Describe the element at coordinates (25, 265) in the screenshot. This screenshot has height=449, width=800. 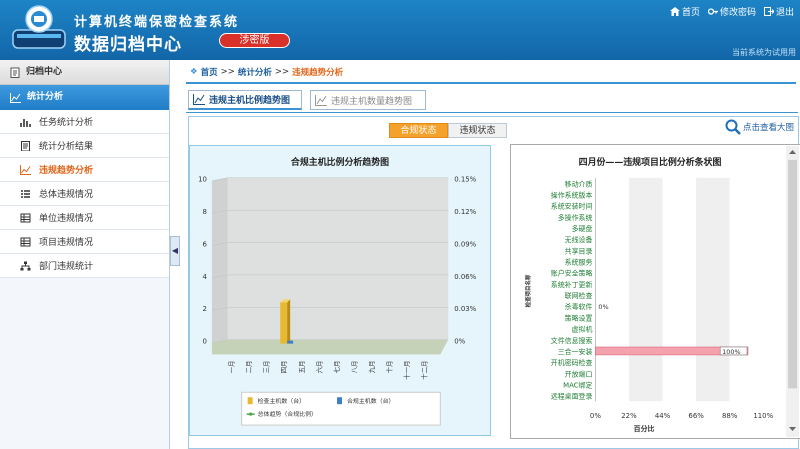
I see `org-icon` at that location.